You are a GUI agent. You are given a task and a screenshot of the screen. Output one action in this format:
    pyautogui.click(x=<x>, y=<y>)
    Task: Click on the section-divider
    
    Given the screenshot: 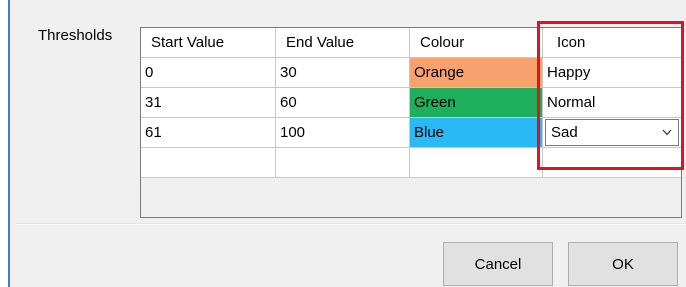 What is the action you would take?
    pyautogui.click(x=351, y=224)
    